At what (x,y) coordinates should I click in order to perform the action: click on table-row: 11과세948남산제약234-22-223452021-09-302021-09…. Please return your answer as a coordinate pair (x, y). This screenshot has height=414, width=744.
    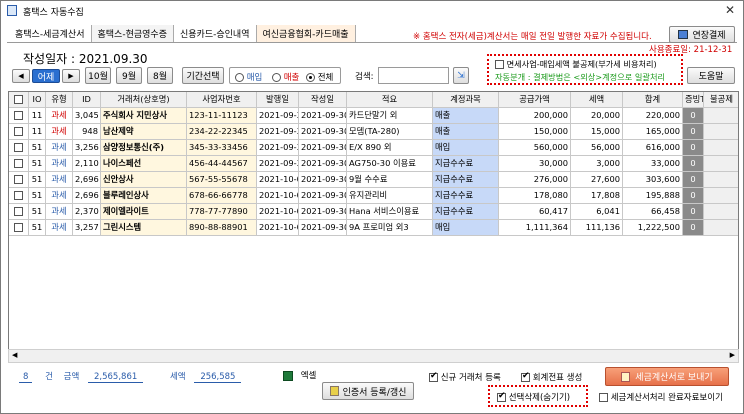
    Looking at the image, I should click on (373, 132).